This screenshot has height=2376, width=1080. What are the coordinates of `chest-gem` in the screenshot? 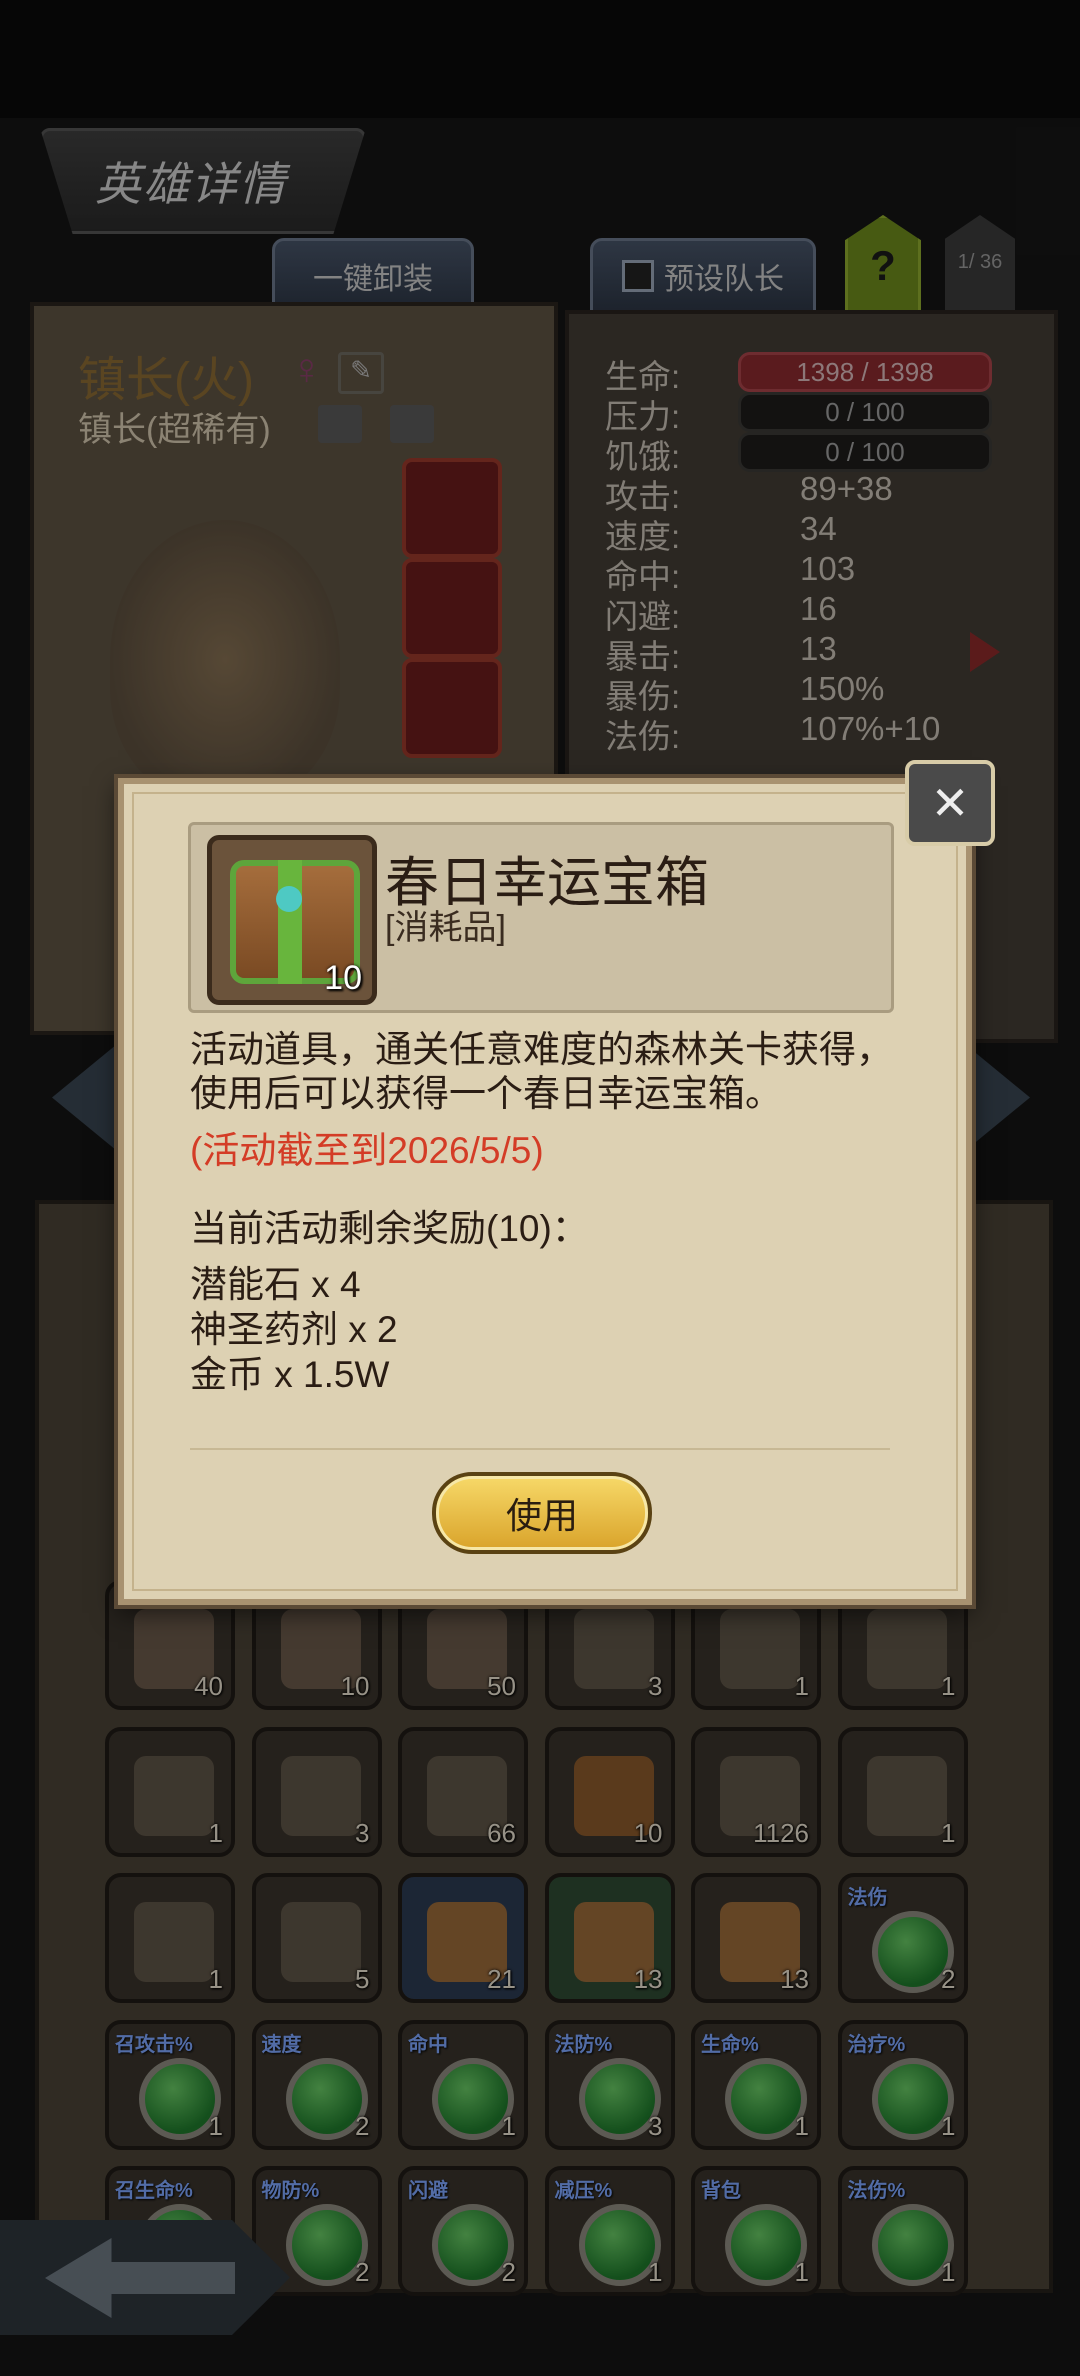 It's located at (289, 899).